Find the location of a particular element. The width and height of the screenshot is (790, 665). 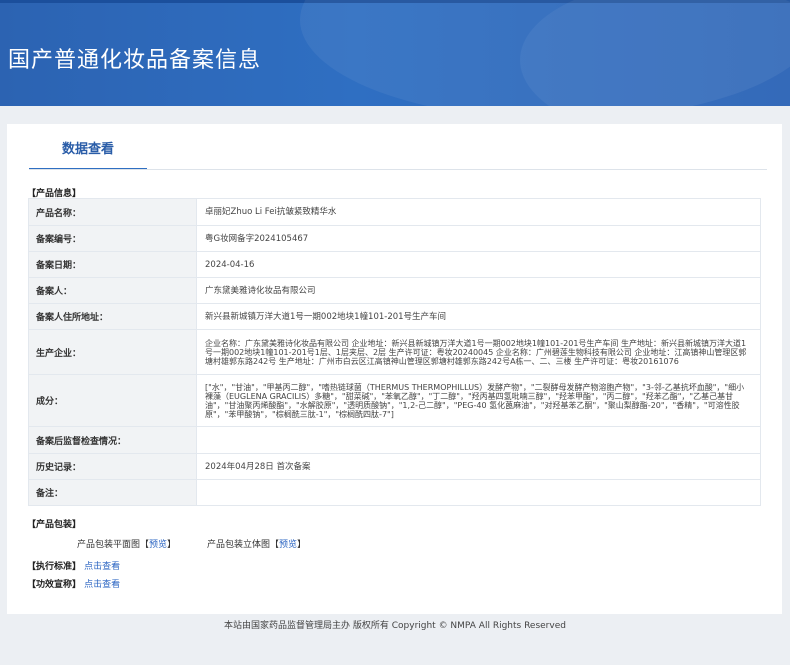

table-row: 备案日期： 2024-04-16 is located at coordinates (394, 264).